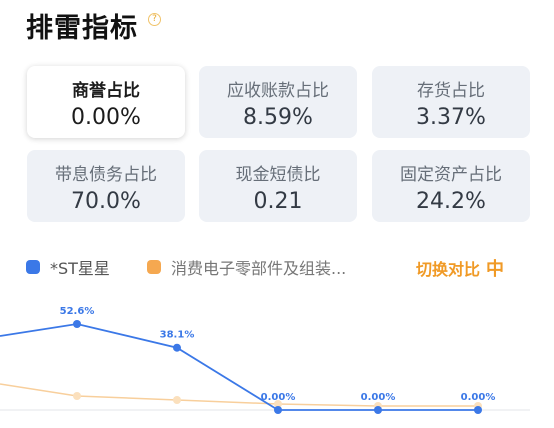  What do you see at coordinates (278, 201) in the screenshot?
I see `card-value: 0.21` at bounding box center [278, 201].